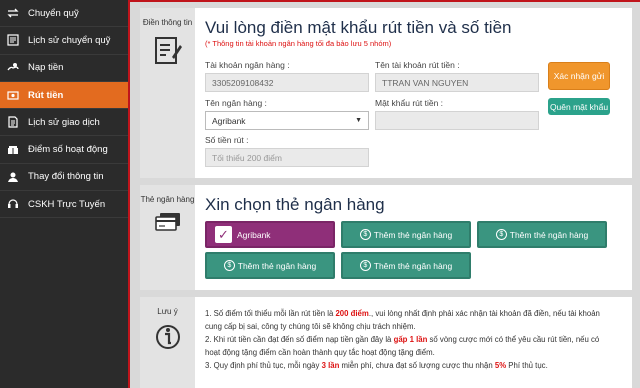 The image size is (640, 388). I want to click on bank-card-agribank: ✓ Agribank, so click(270, 234).